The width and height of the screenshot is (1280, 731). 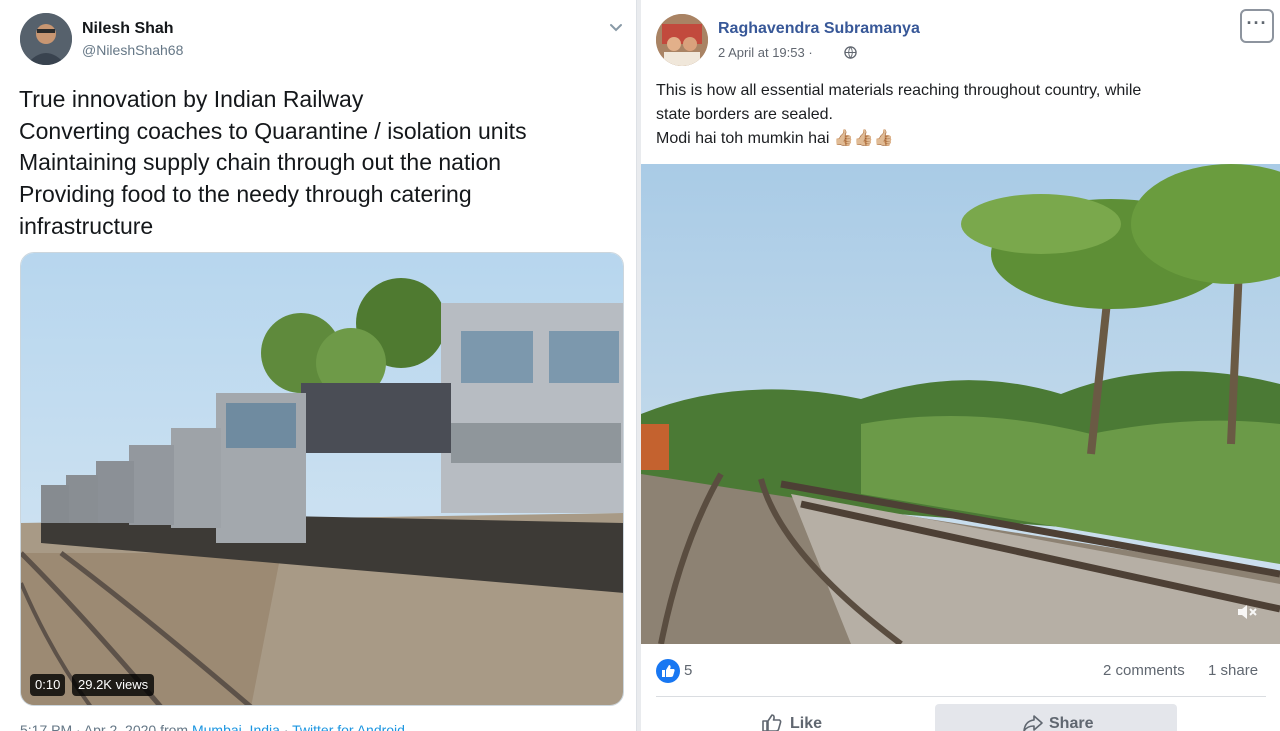 What do you see at coordinates (132, 50) in the screenshot?
I see `tweet-author-handle: @NileshShah68` at bounding box center [132, 50].